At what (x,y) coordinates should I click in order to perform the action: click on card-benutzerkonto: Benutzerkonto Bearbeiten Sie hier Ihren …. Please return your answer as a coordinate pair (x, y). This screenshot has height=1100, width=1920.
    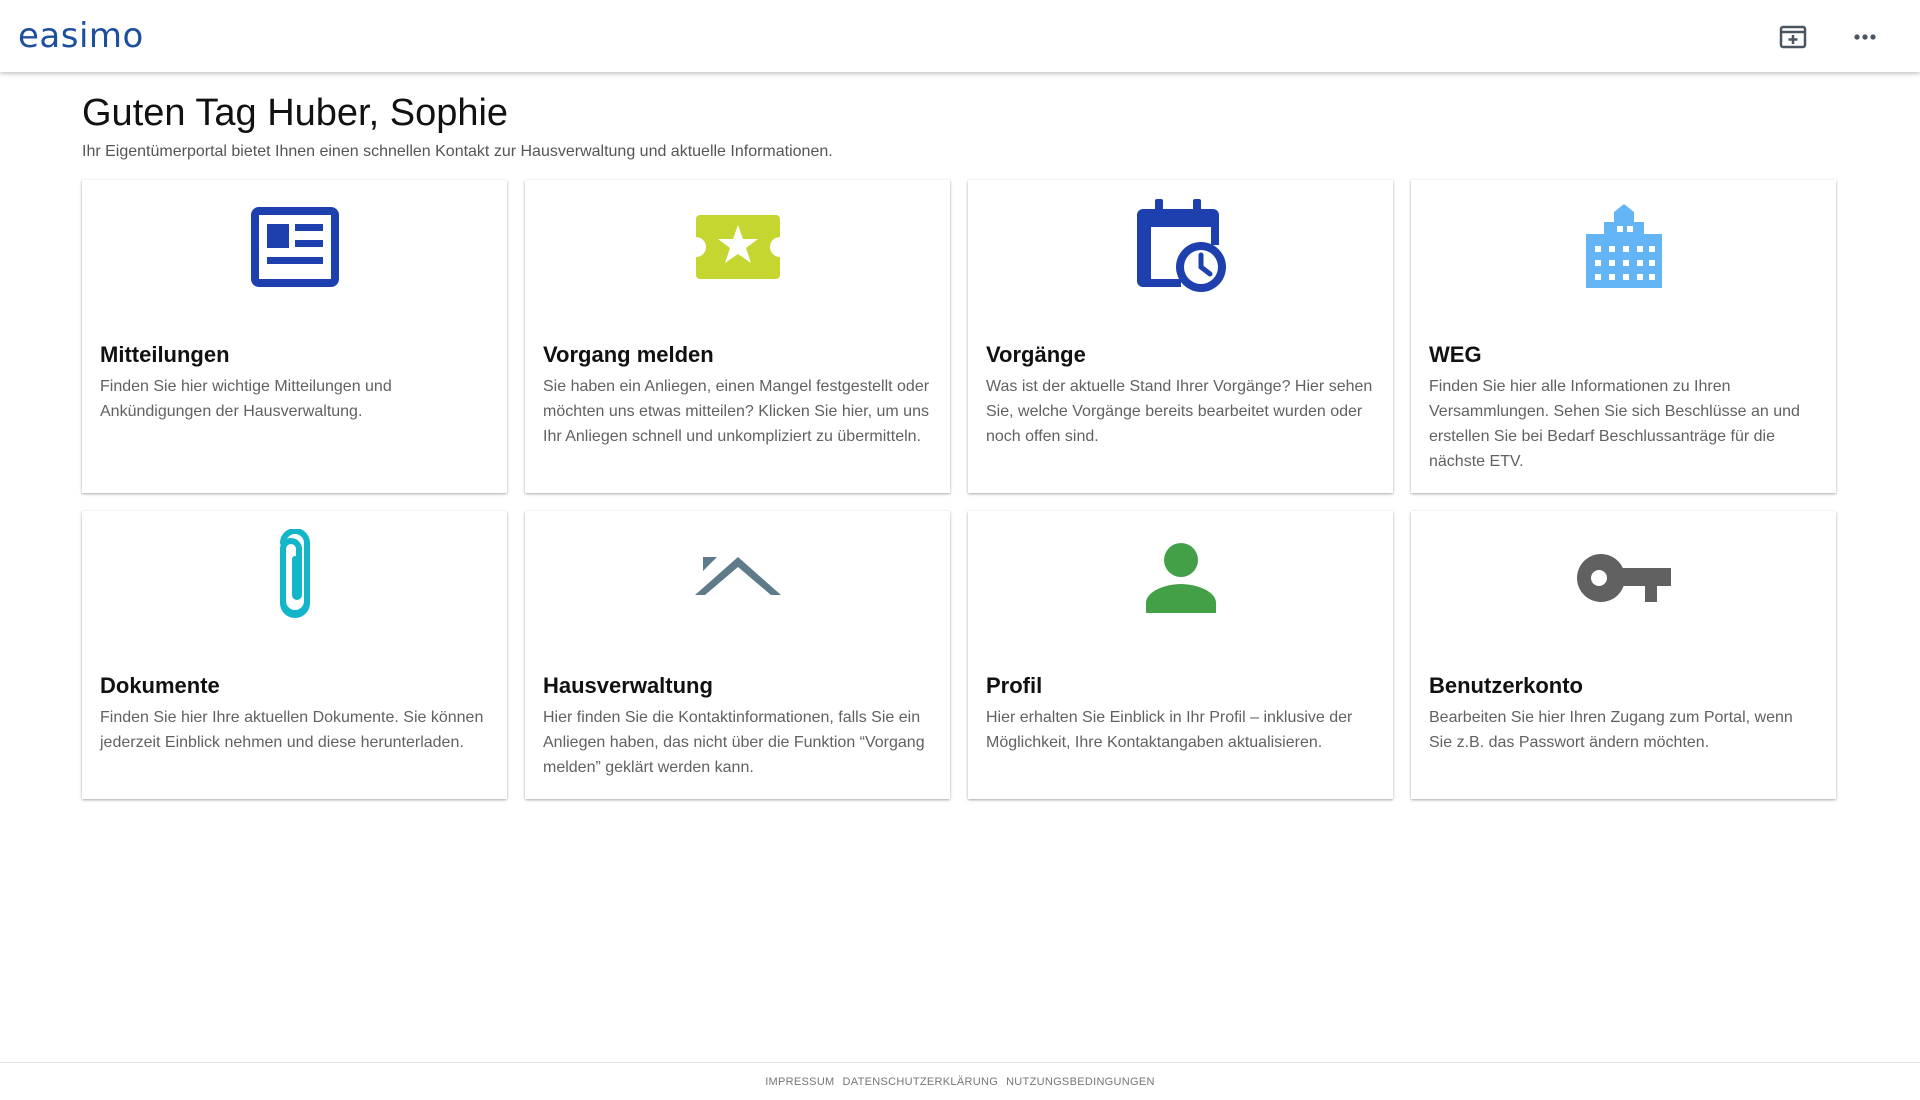
    Looking at the image, I should click on (1623, 655).